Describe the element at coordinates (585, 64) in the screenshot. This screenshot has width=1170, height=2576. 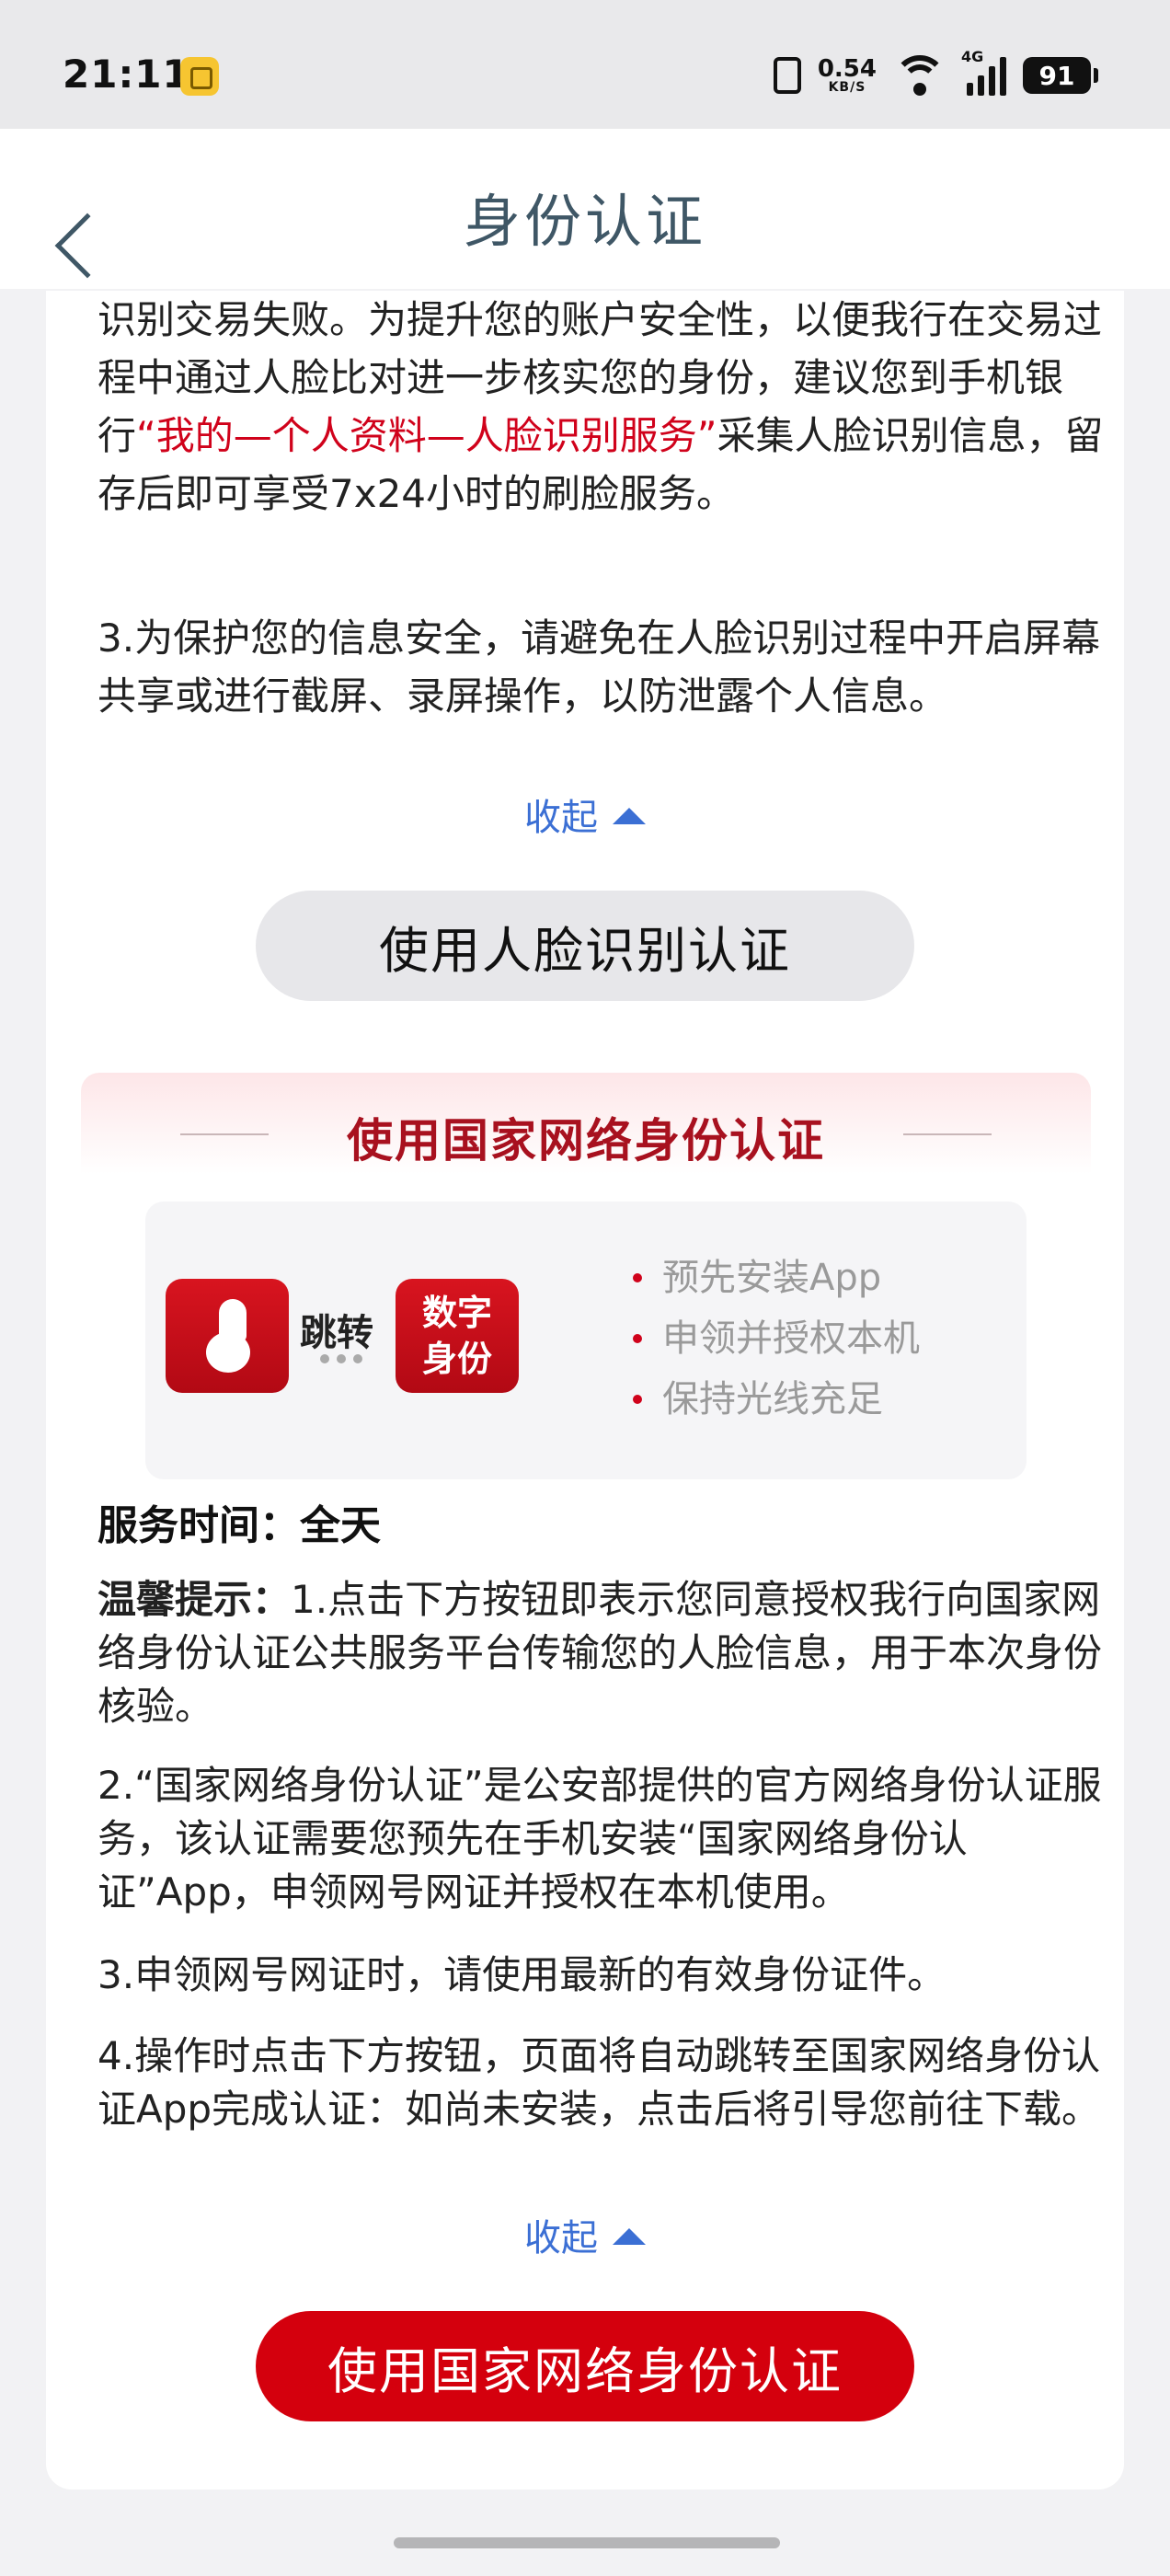
I see `status-bar: 21:11 0.54 KB/S 4G 91` at that location.